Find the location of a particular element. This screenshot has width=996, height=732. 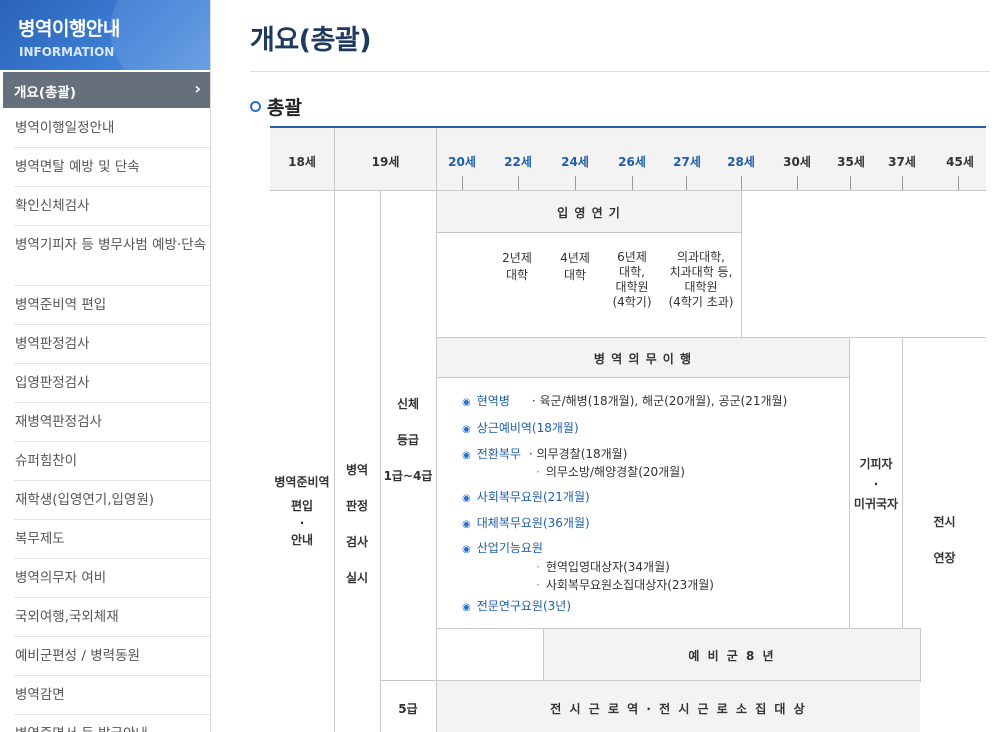

enlist-delay-note: 의과대학, 치과대학 등, 대학원 (4학기 초과) is located at coordinates (701, 279).